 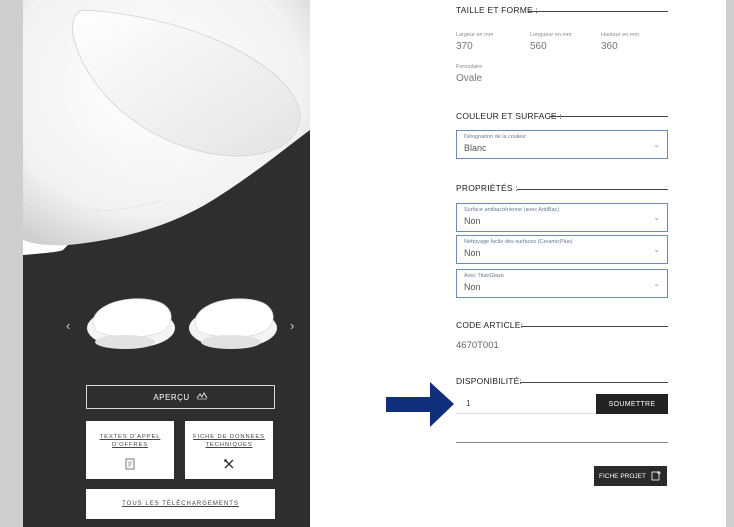 I want to click on project-sheet-label: FICHE PROJET, so click(x=622, y=476).